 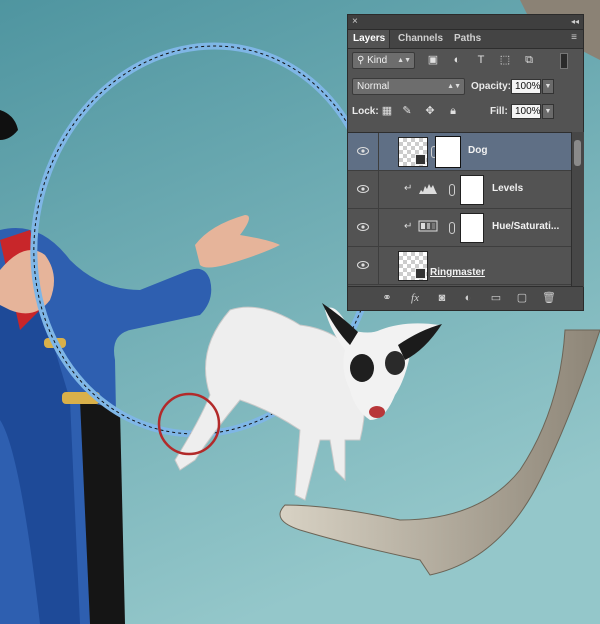 What do you see at coordinates (496, 298) in the screenshot?
I see `group-folder-icon: ▭` at bounding box center [496, 298].